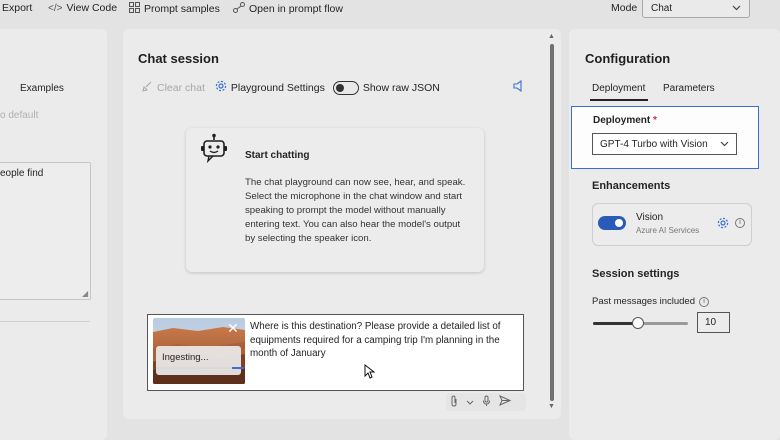  I want to click on examples-heading: Examples, so click(42, 88).